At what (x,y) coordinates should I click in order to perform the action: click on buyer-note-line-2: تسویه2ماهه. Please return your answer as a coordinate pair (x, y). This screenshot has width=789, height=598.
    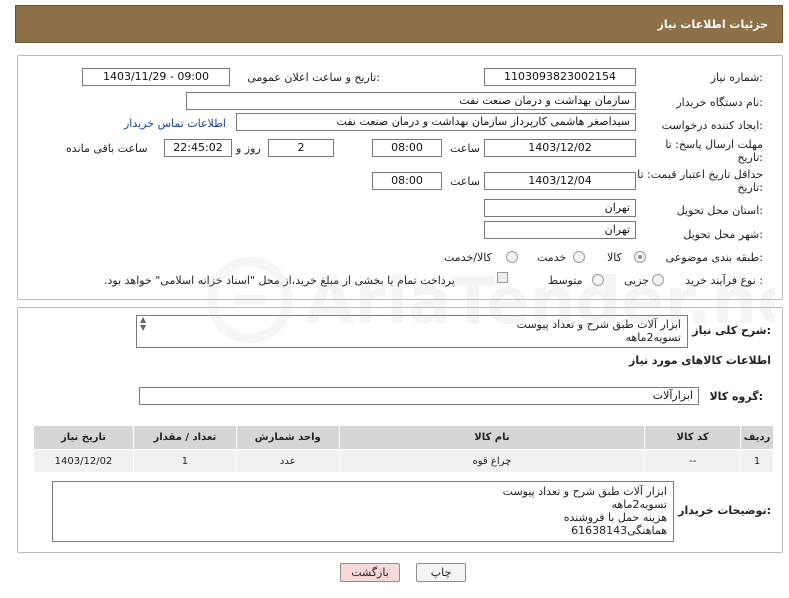
    Looking at the image, I should click on (639, 504).